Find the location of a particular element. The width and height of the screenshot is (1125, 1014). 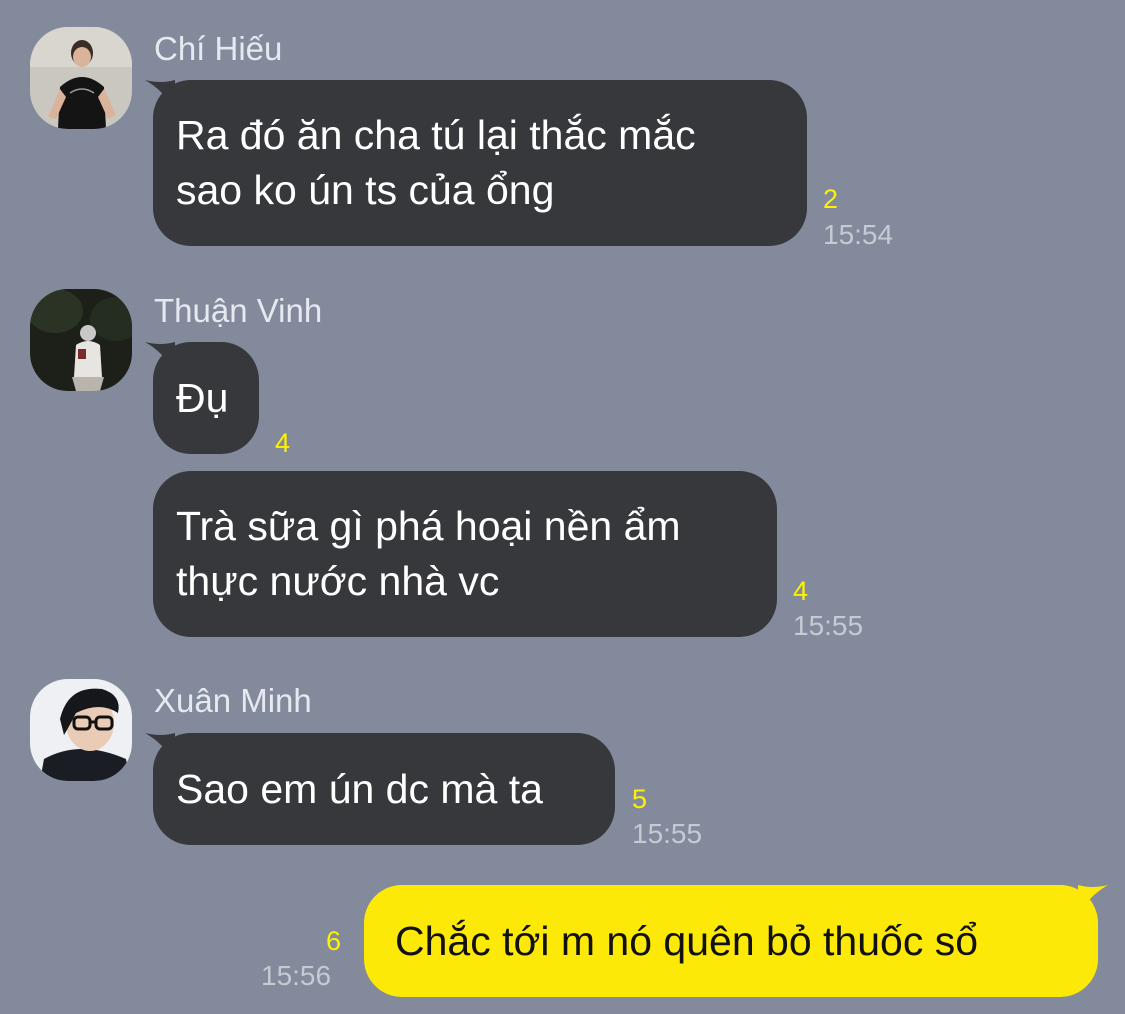

bubble-tail is located at coordinates (1093, 900).